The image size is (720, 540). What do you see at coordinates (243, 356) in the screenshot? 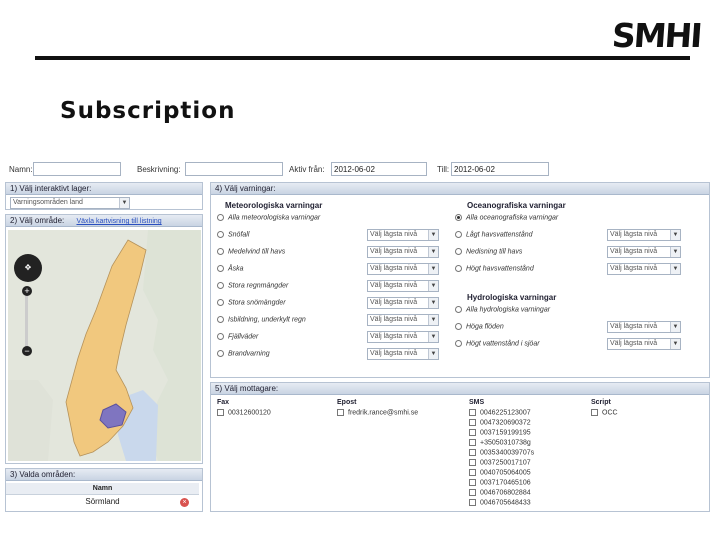
I see `meteo-item: Brandvarning` at bounding box center [243, 356].